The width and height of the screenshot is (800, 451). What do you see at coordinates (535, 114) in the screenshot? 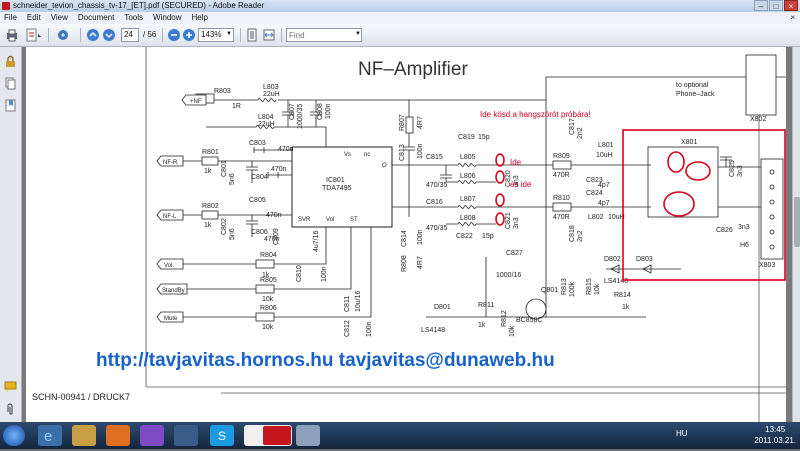
I see `annotation-text: Ide kösd a hangszórót próbára!` at bounding box center [535, 114].